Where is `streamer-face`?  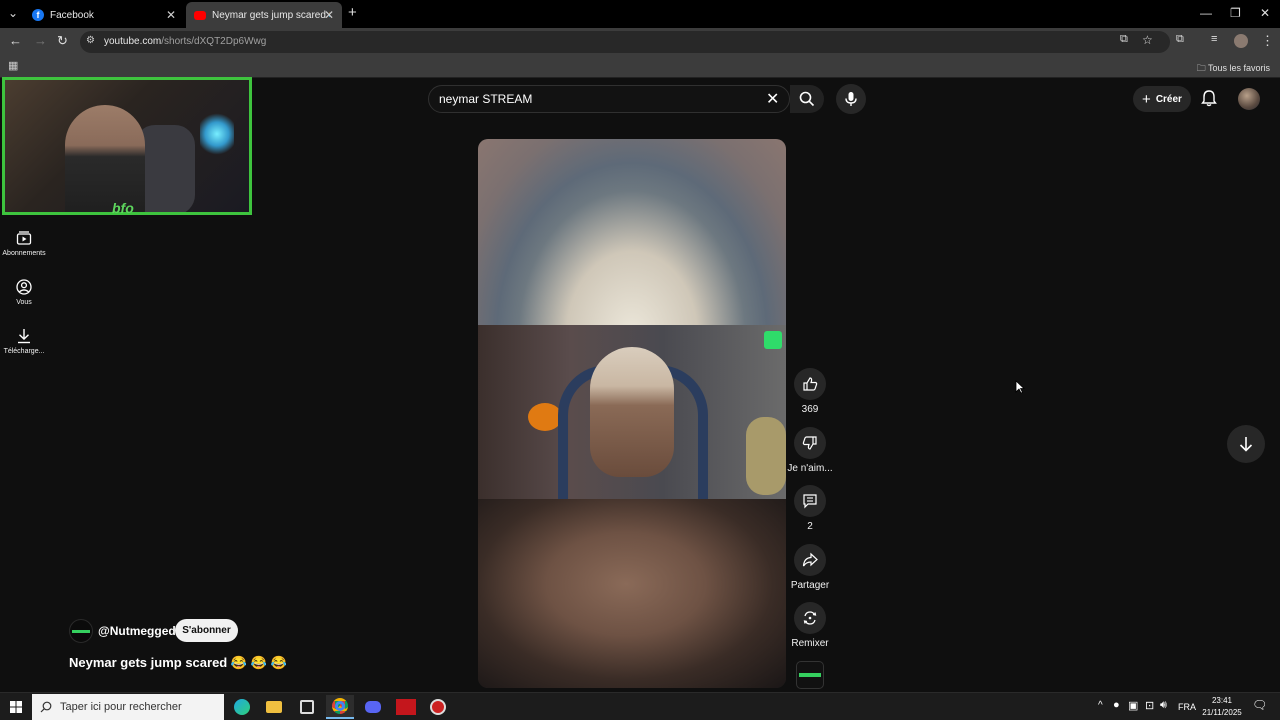
streamer-face is located at coordinates (632, 412).